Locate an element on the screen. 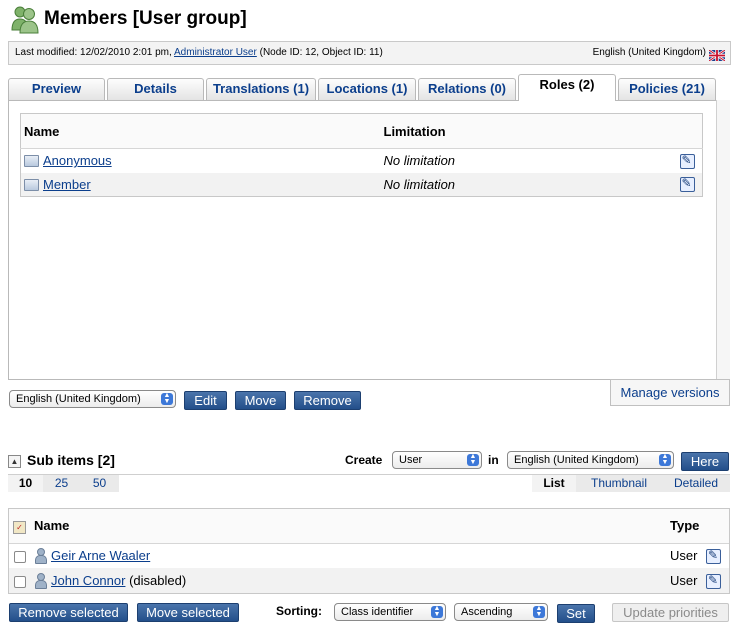 The width and height of the screenshot is (738, 632). subitem-link: John Connor is located at coordinates (88, 580).